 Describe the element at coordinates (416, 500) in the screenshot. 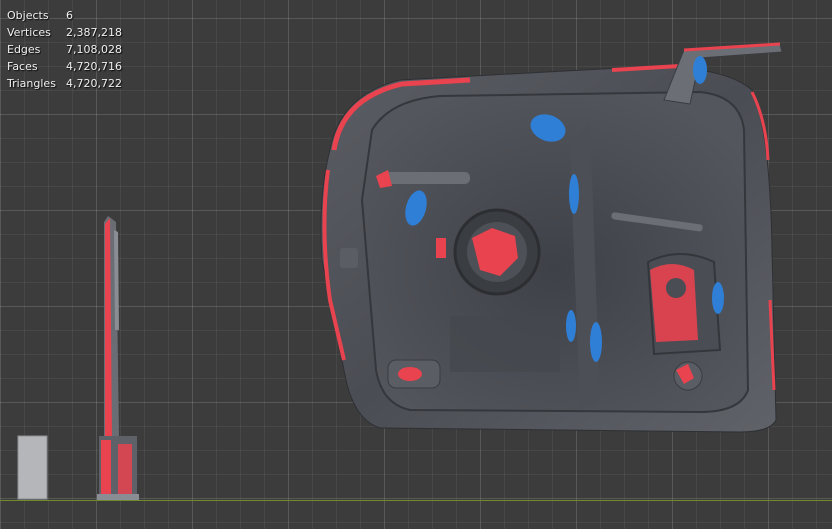

I see `x-axis-line` at that location.